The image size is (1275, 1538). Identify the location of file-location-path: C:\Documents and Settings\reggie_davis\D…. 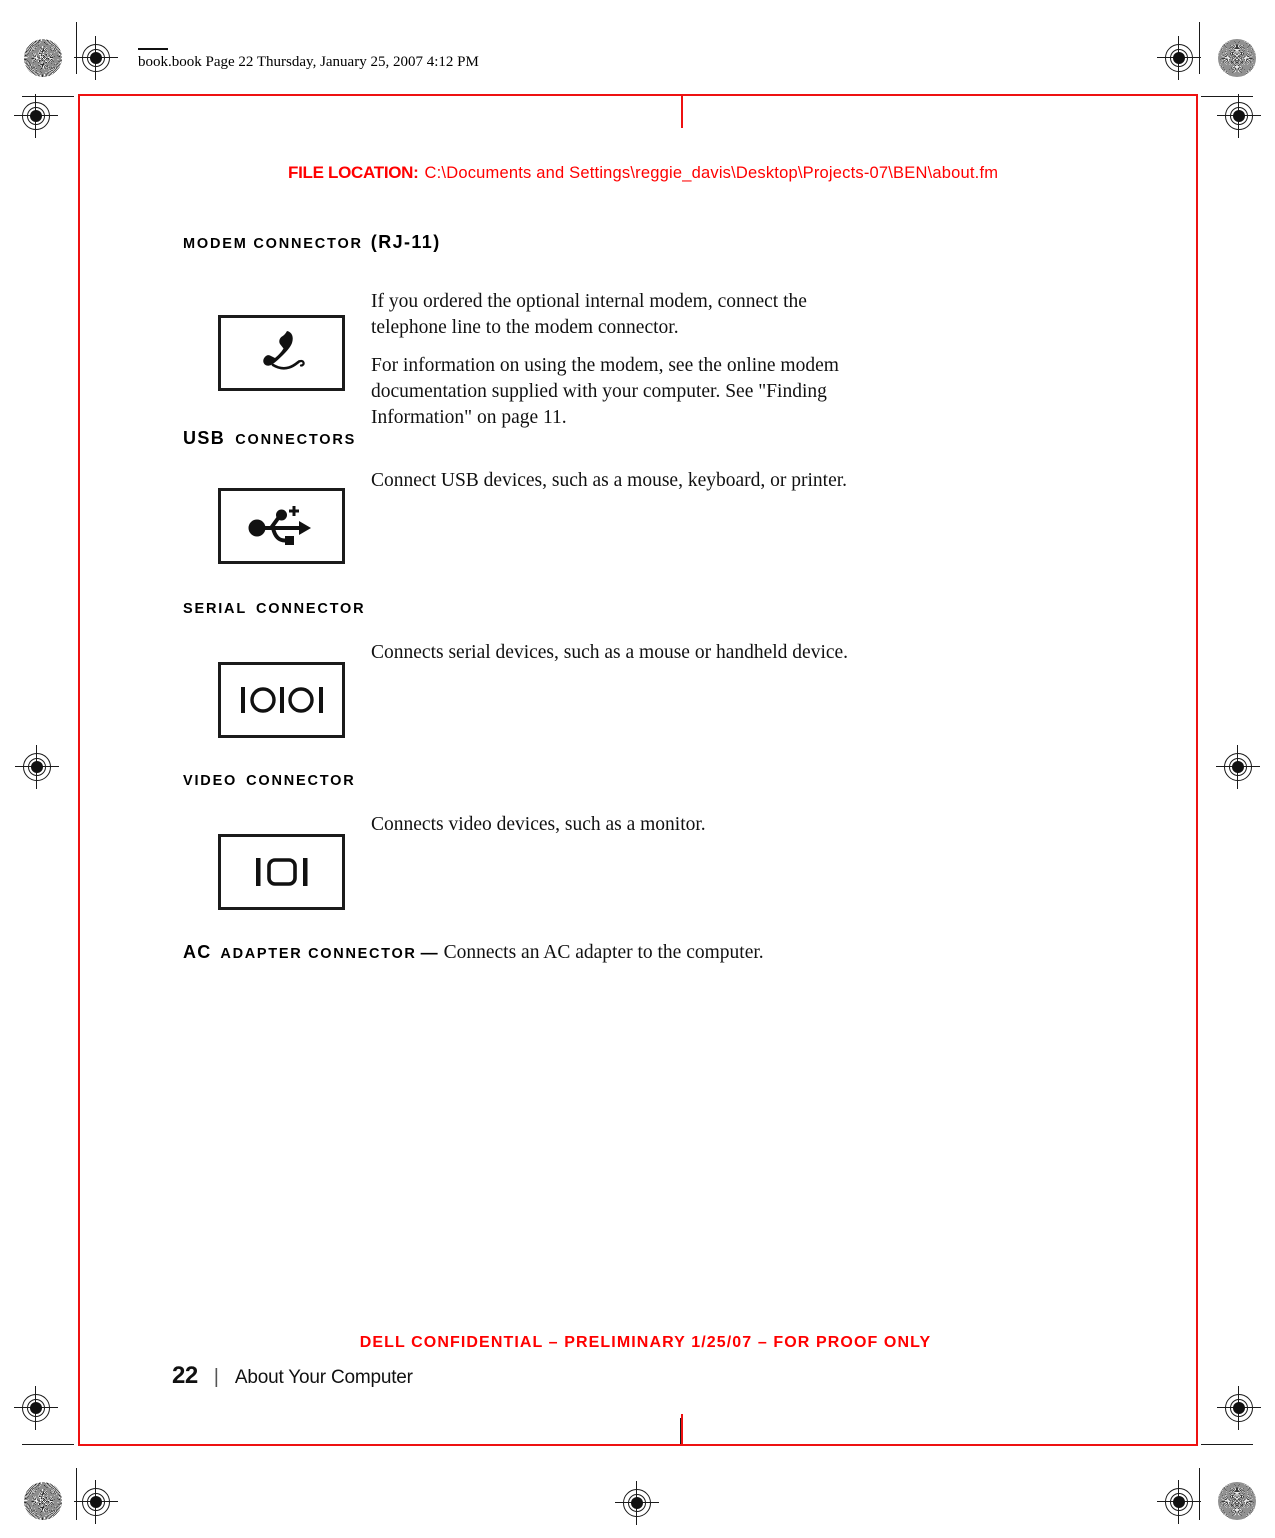
(711, 173).